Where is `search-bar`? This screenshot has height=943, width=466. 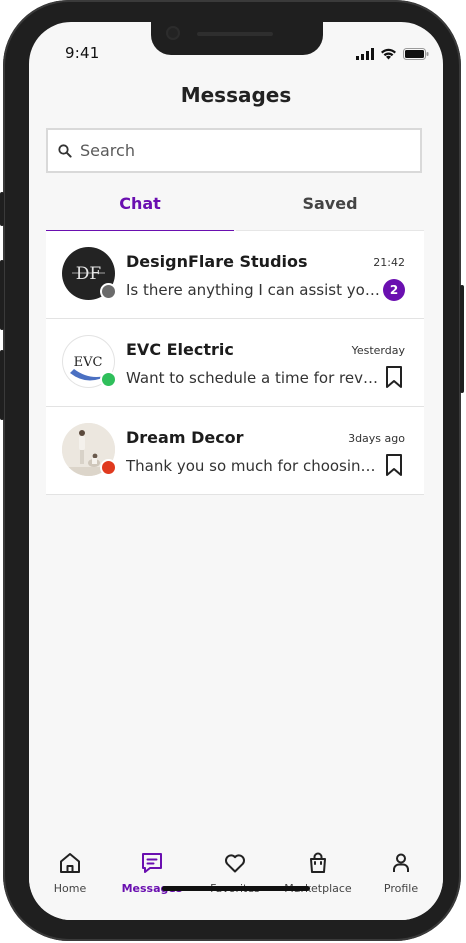 search-bar is located at coordinates (234, 150).